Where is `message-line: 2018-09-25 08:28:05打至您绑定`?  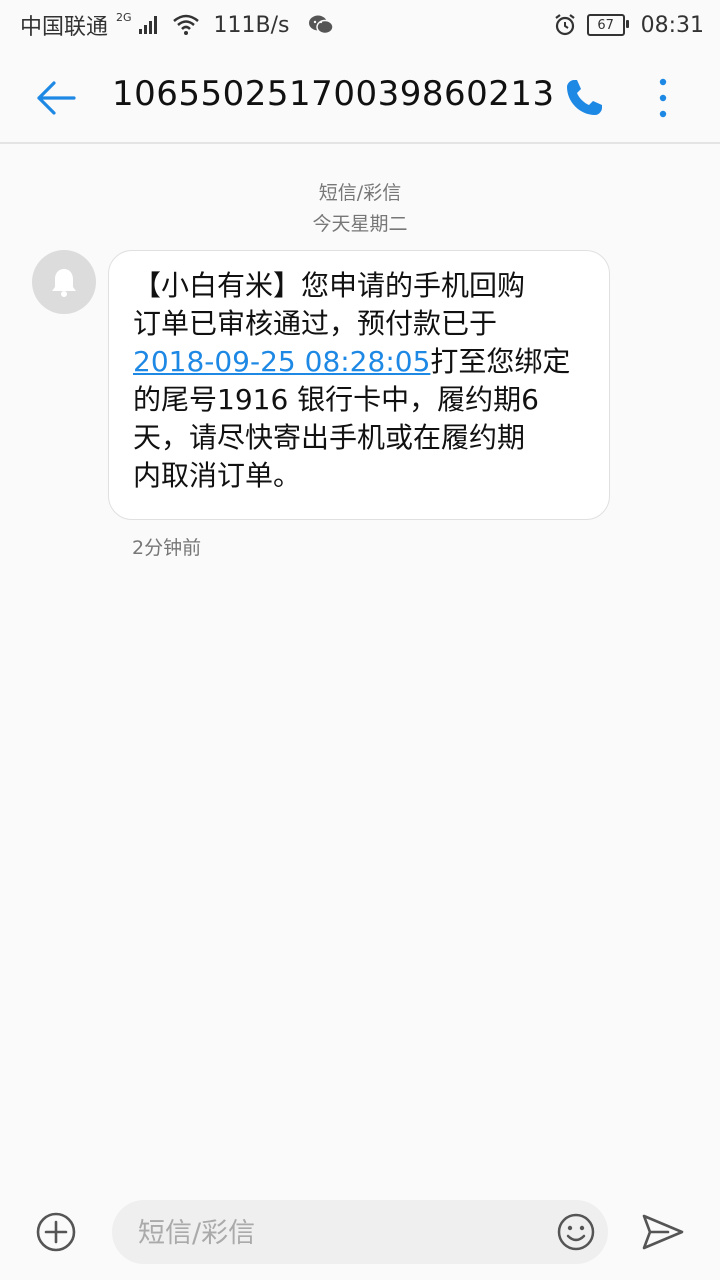
message-line: 2018-09-25 08:28:05打至您绑定 is located at coordinates (359, 362).